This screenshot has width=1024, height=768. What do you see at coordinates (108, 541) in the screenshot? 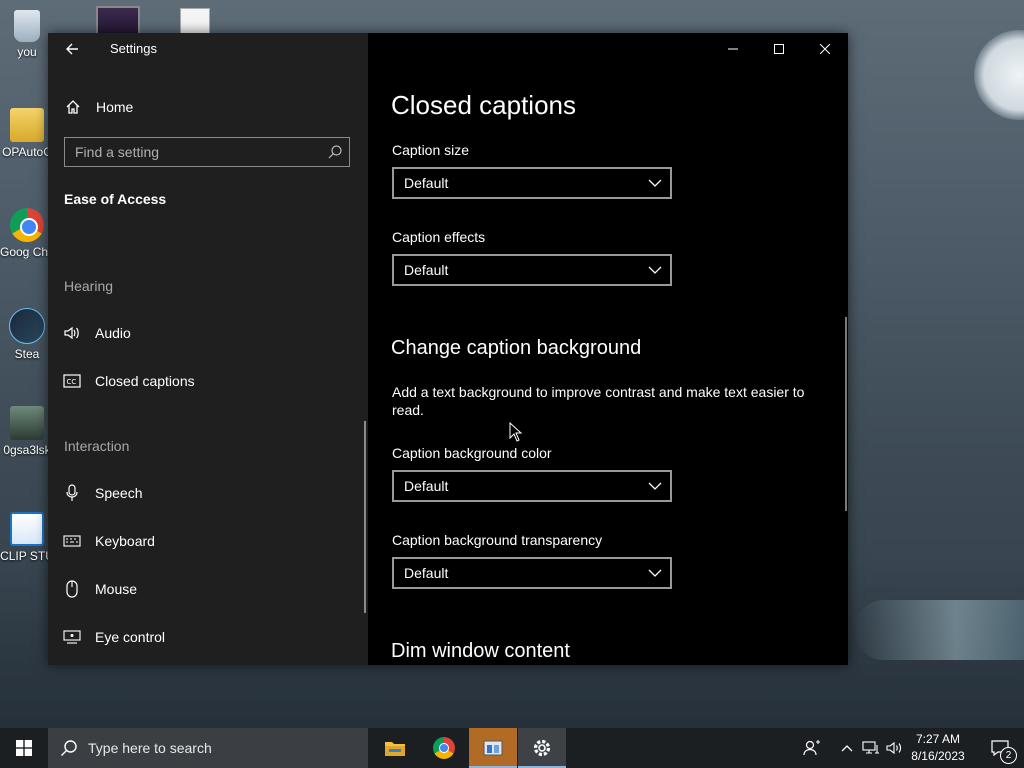
I see `sidebar-item-keyboard: Keyboard` at bounding box center [108, 541].